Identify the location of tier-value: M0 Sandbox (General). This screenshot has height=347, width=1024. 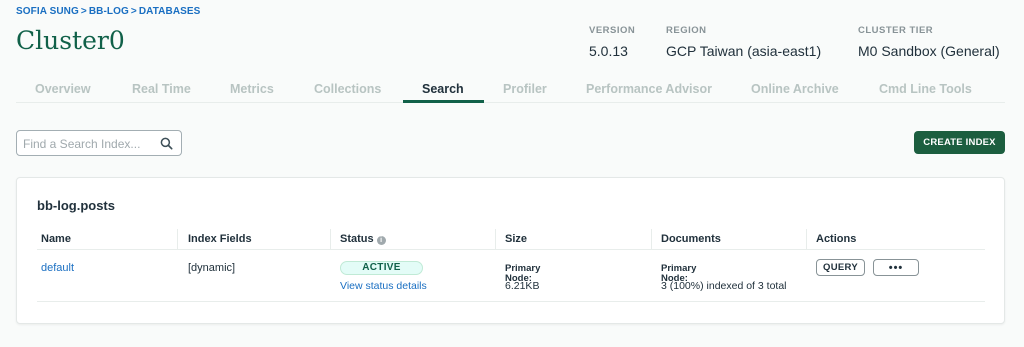
(929, 51).